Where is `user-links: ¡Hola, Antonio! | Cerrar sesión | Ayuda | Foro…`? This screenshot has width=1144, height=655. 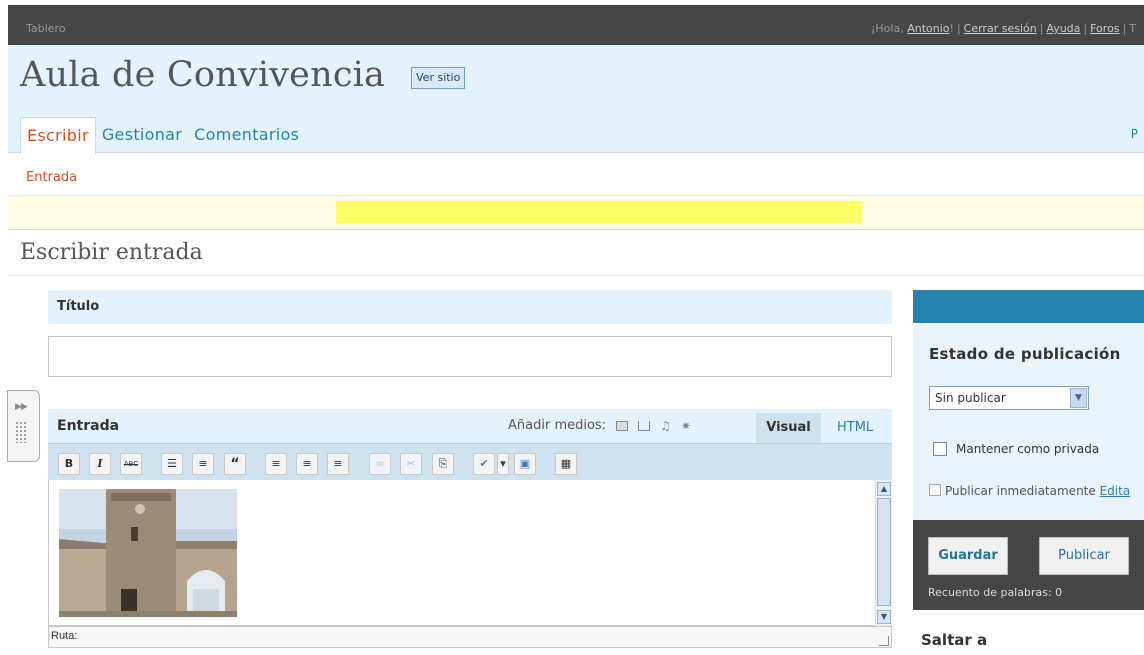
user-links: ¡Hola, Antonio! | Cerrar sesión | Ayuda | Foro… is located at coordinates (1003, 28).